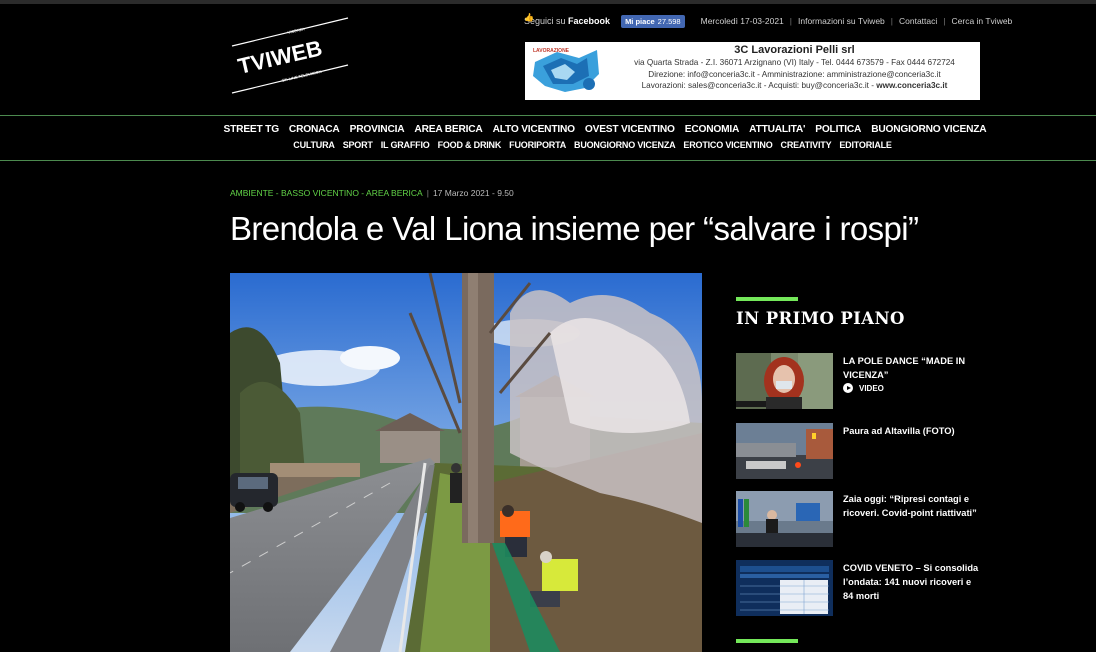 This screenshot has width=1096, height=652. What do you see at coordinates (548, 2) in the screenshot?
I see `top-strip` at bounding box center [548, 2].